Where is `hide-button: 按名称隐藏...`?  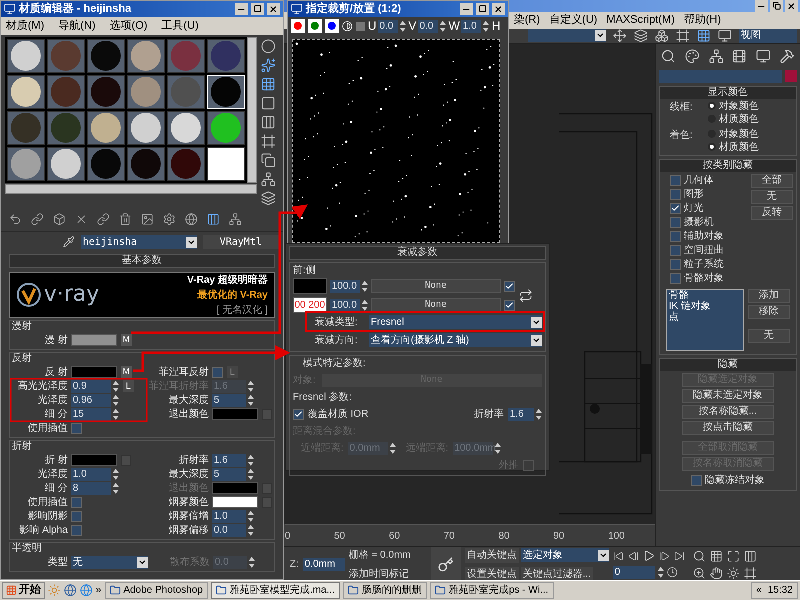 hide-button: 按名称隐藏... is located at coordinates (728, 411).